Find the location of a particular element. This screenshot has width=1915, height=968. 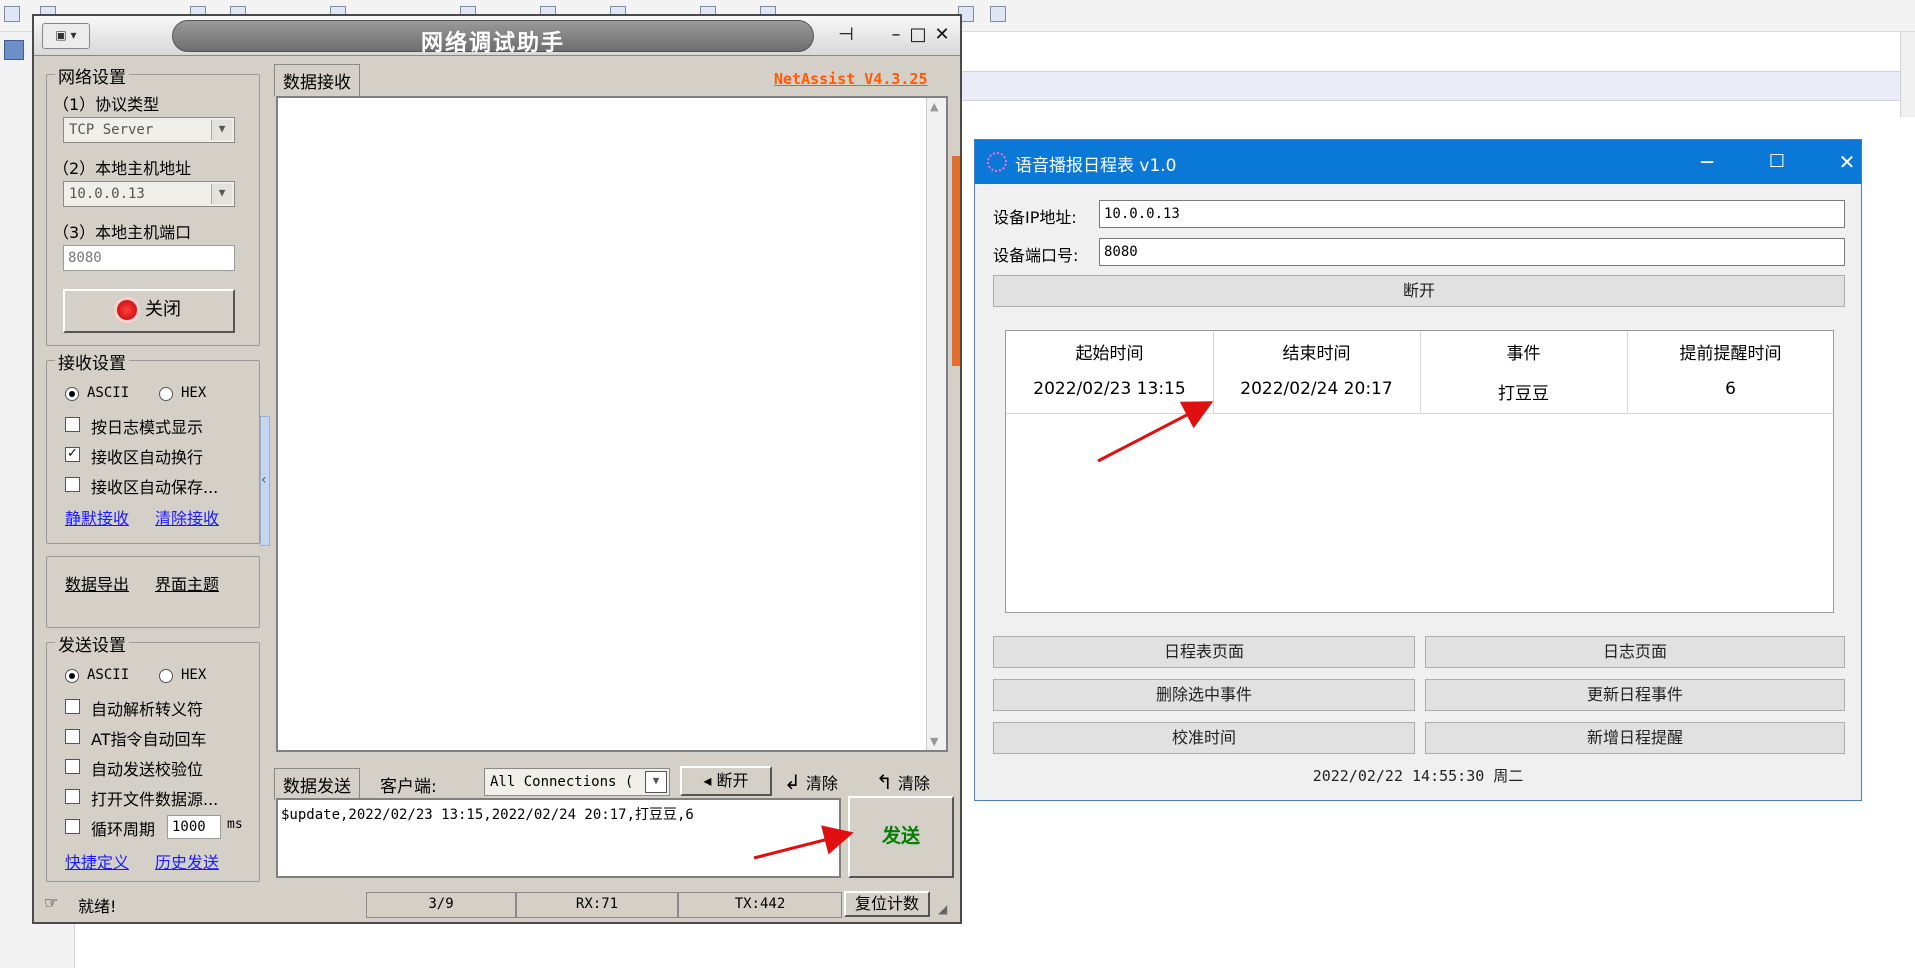

receive-scrollbar: ▲ ▼ is located at coordinates (936, 424).